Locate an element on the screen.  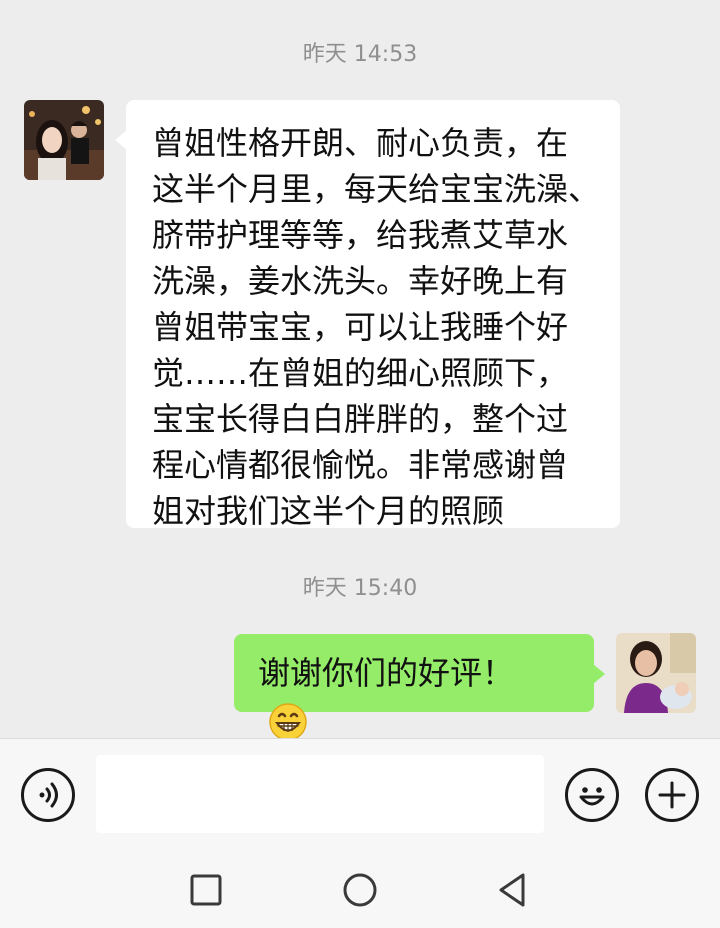
add-button is located at coordinates (672, 795).